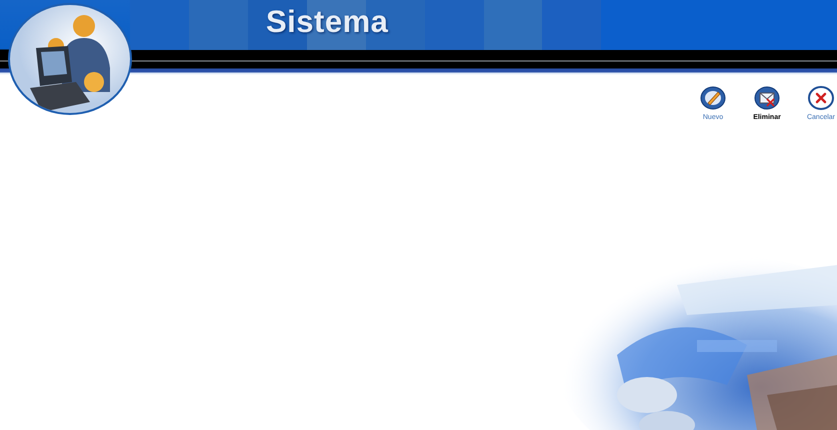  What do you see at coordinates (713, 98) in the screenshot?
I see `pencil-icon` at bounding box center [713, 98].